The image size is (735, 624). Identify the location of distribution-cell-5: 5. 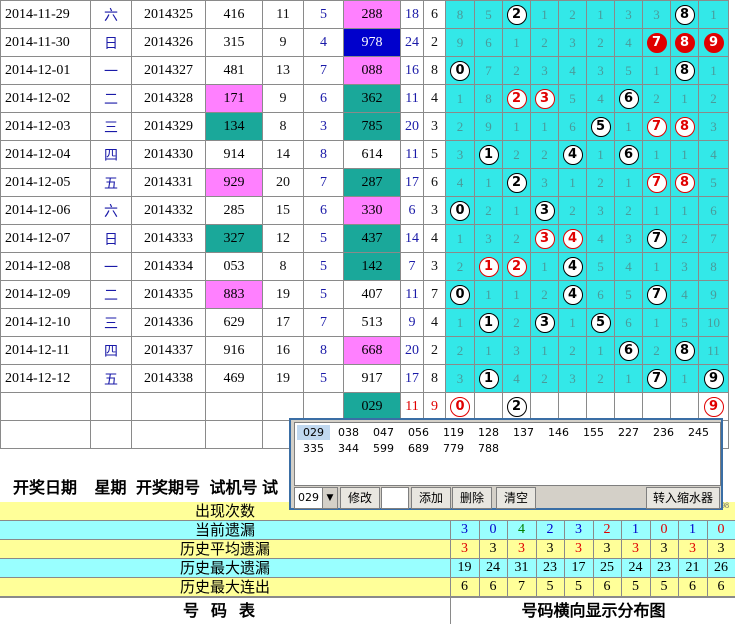
(600, 322).